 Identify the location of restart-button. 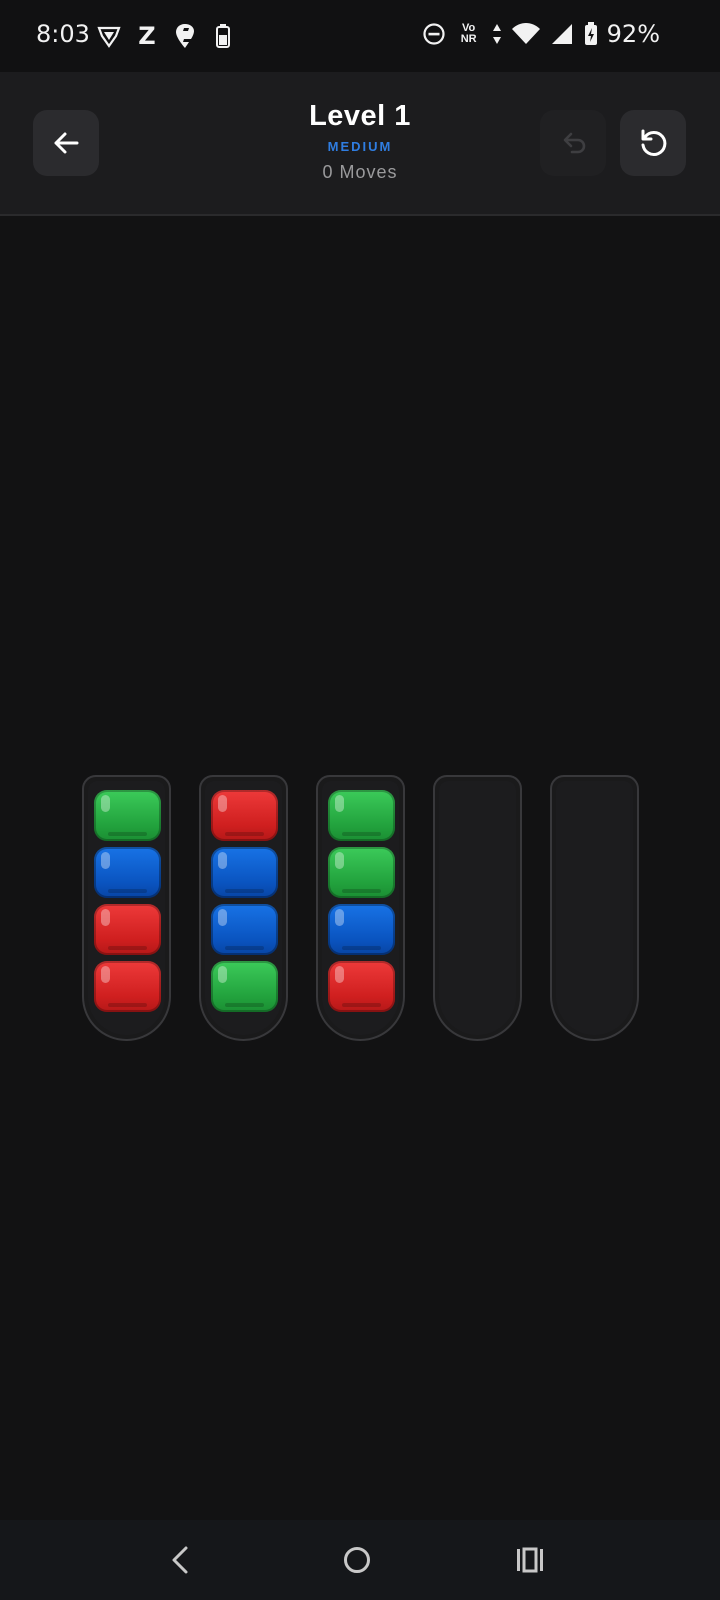
(653, 143).